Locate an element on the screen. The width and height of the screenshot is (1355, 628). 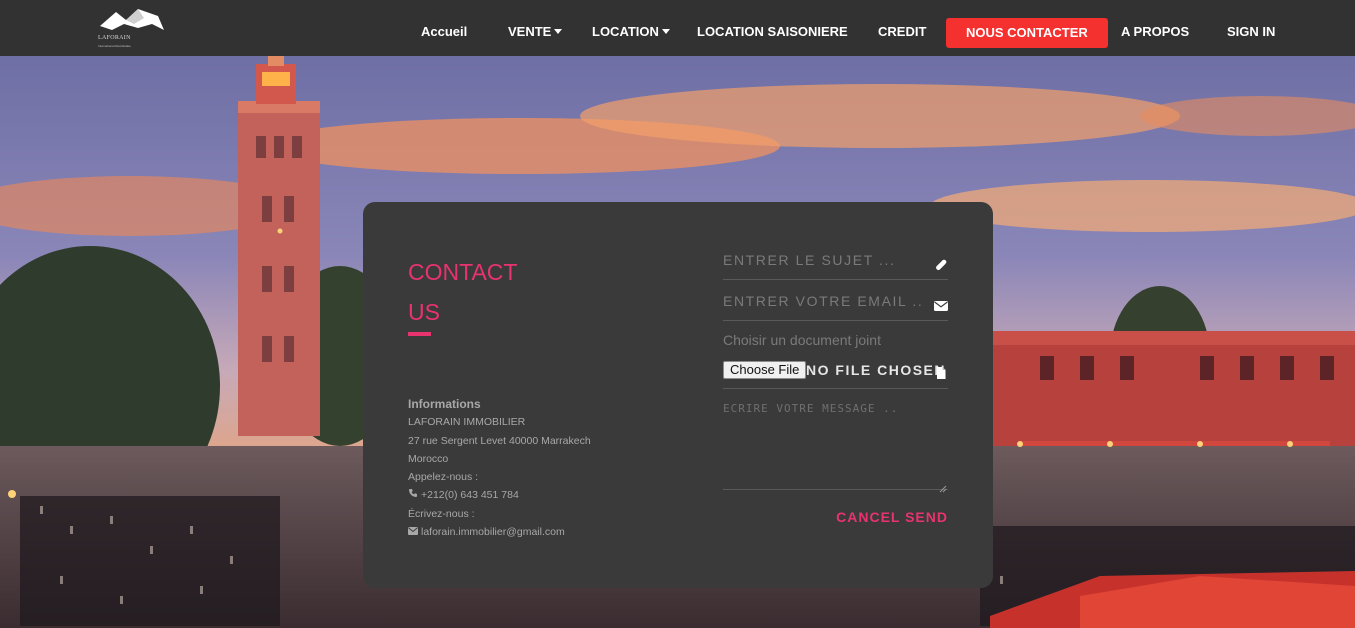
contact-title-line2: US is located at coordinates (424, 312).